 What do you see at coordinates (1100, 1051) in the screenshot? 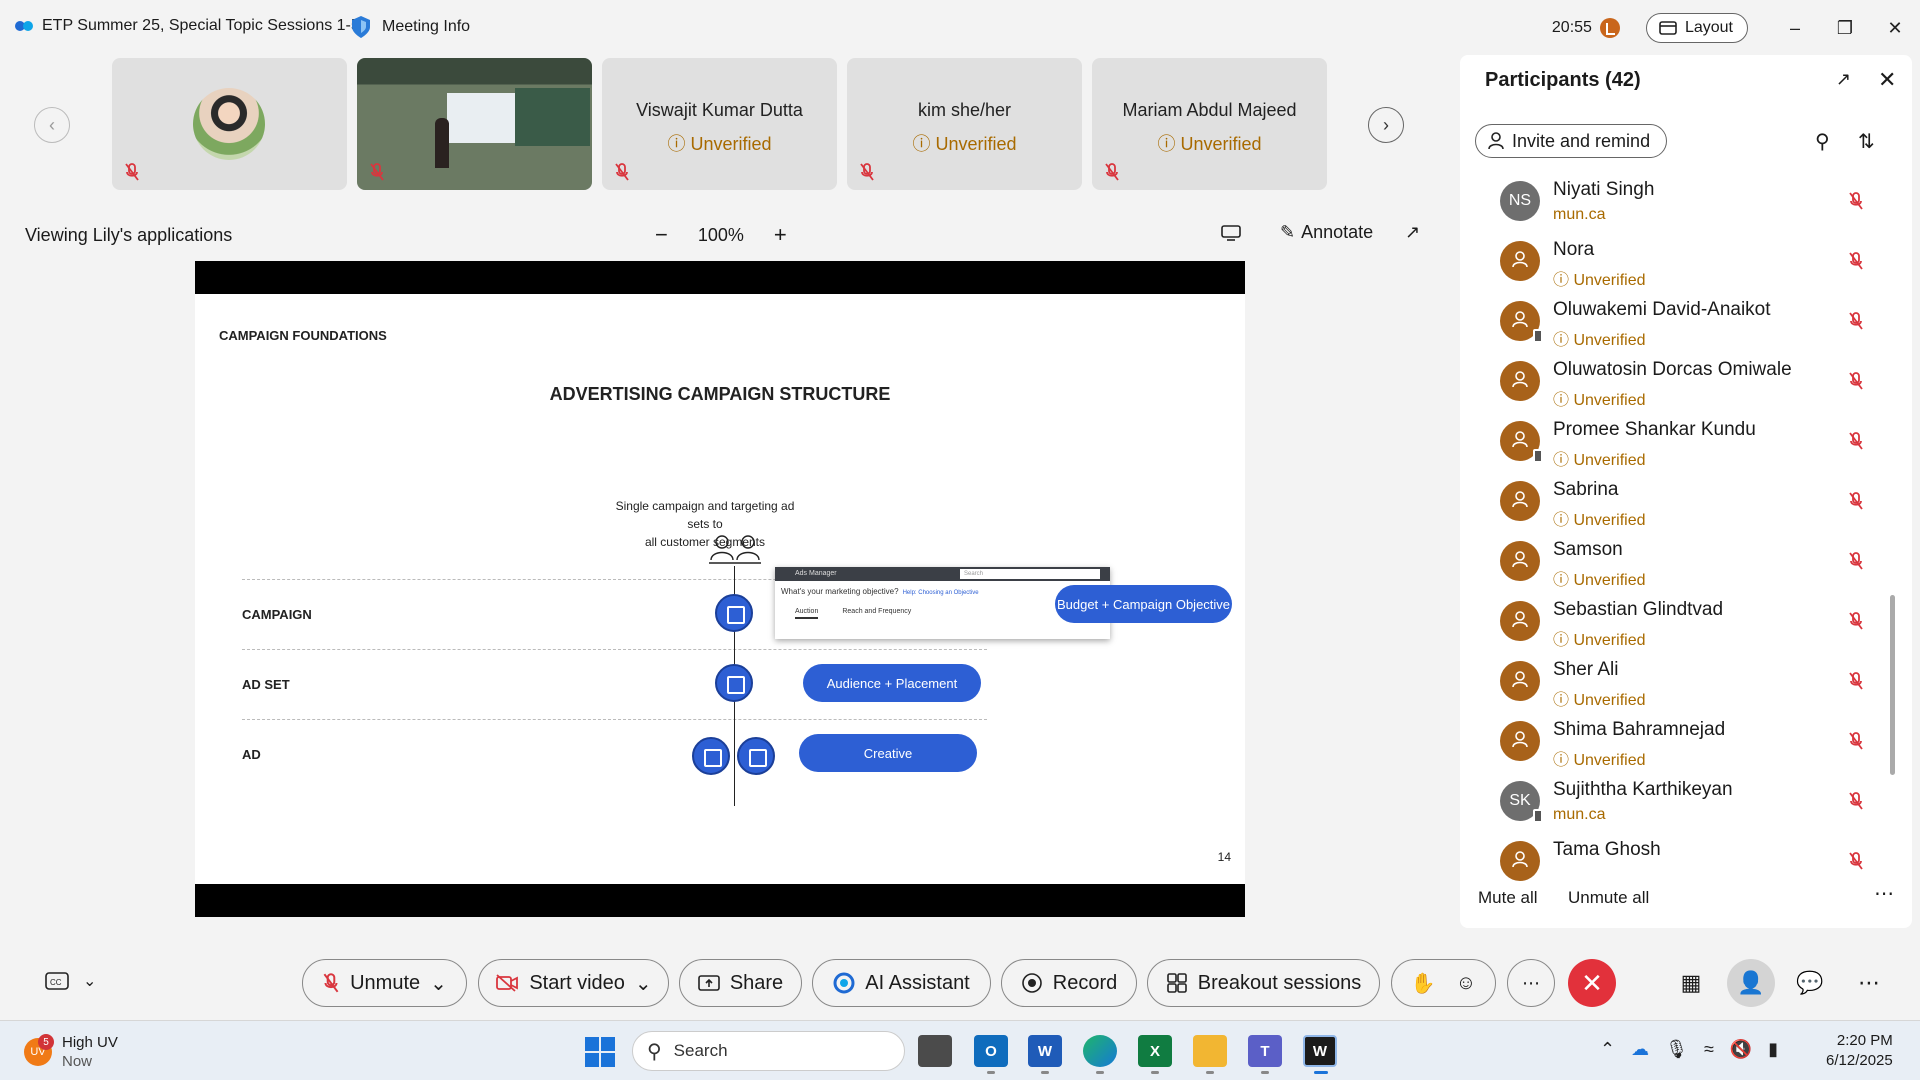
I see `edge-icon` at bounding box center [1100, 1051].